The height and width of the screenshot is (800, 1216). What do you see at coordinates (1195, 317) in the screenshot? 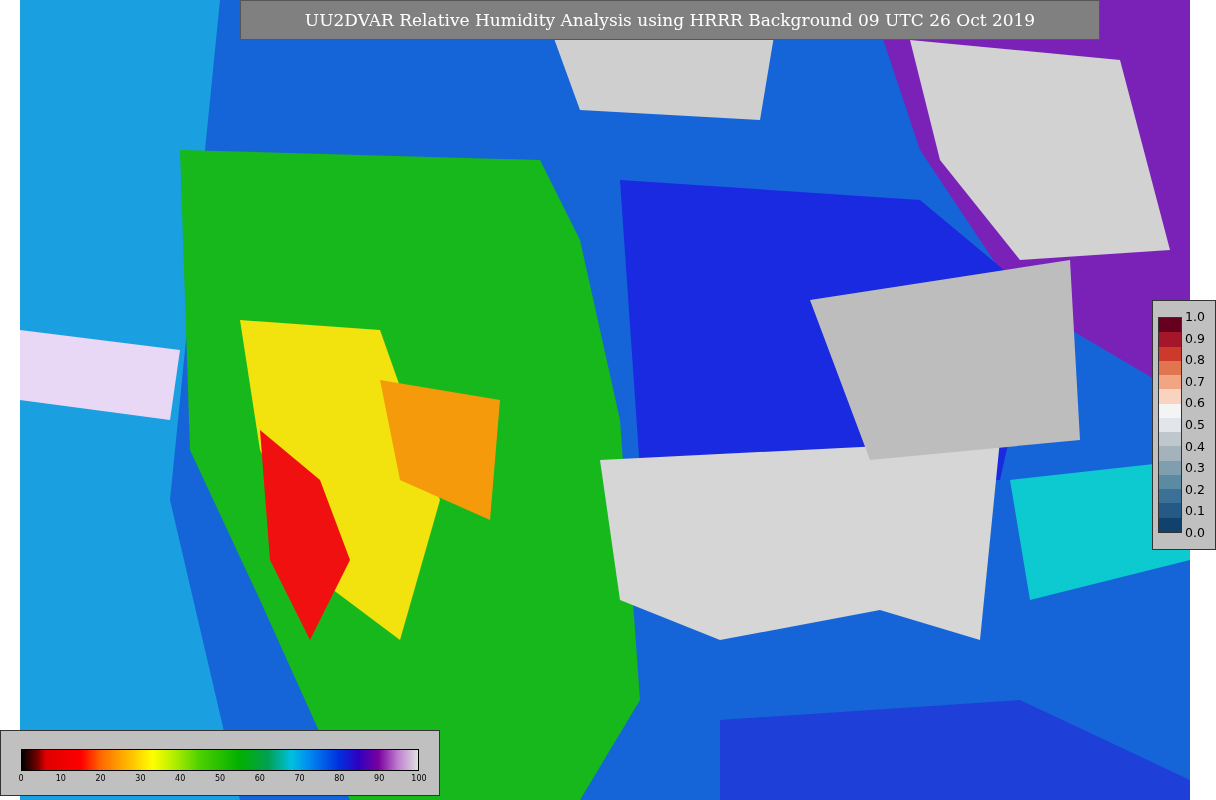
I see `tick-label: 1.0` at bounding box center [1195, 317].